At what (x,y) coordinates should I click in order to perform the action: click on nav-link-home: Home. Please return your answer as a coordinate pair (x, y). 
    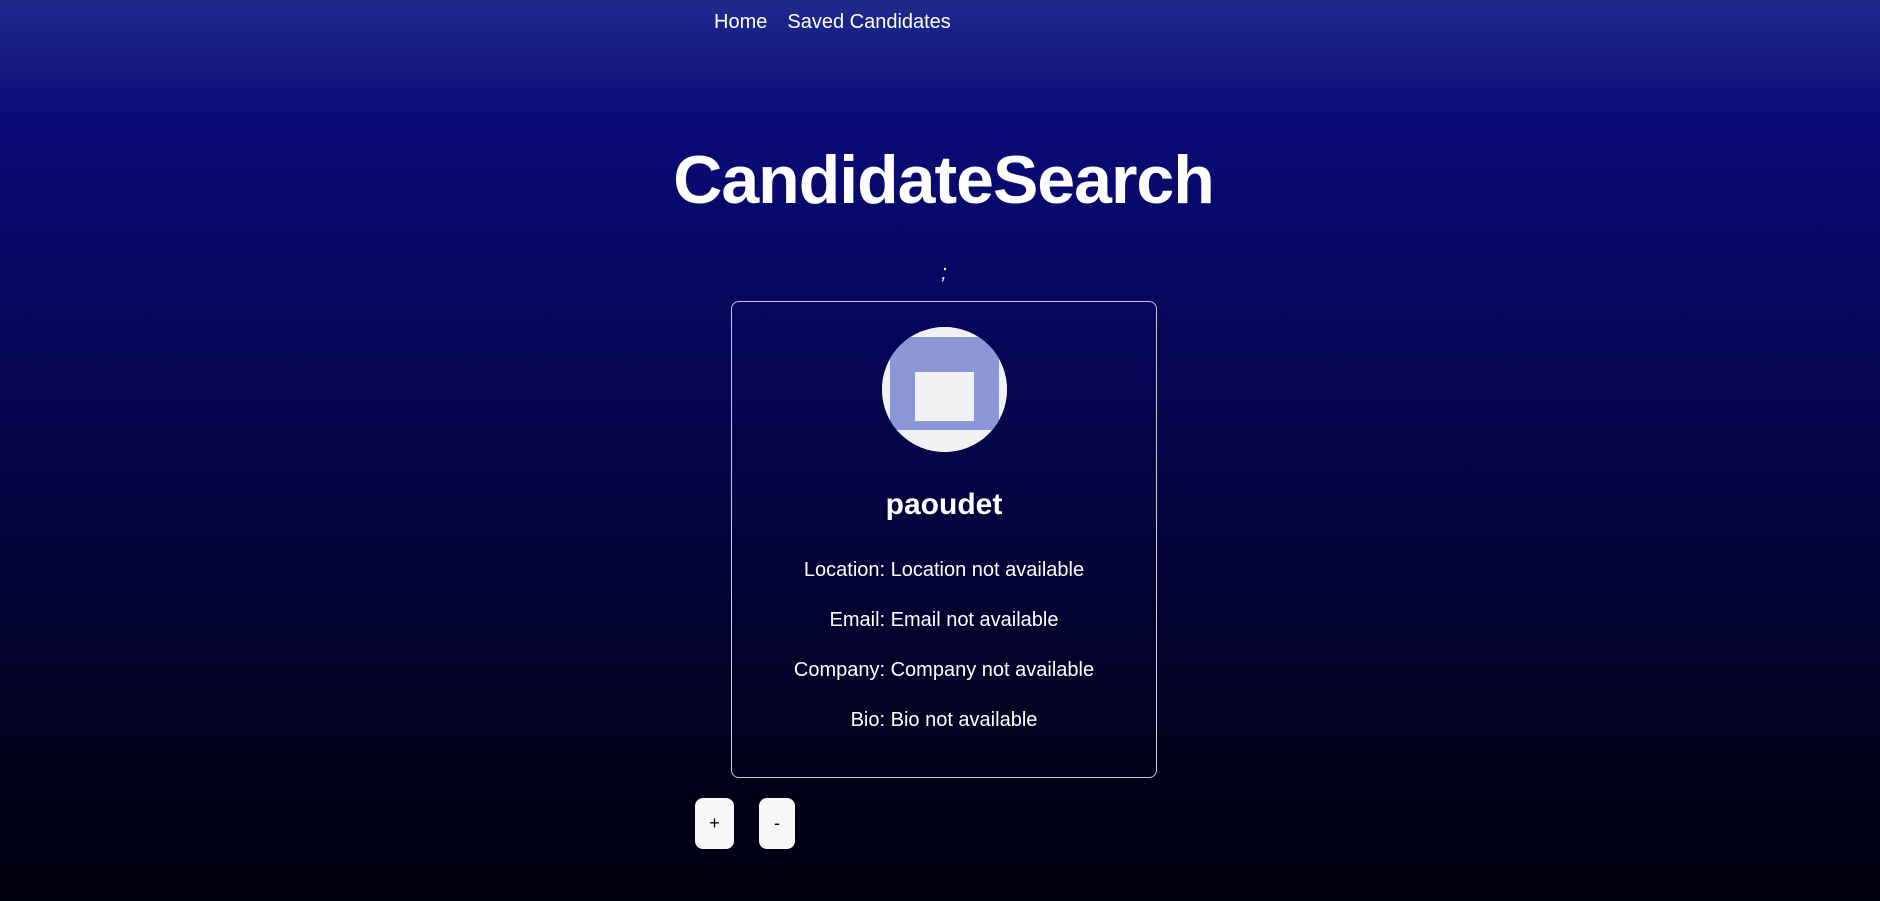
    Looking at the image, I should click on (740, 22).